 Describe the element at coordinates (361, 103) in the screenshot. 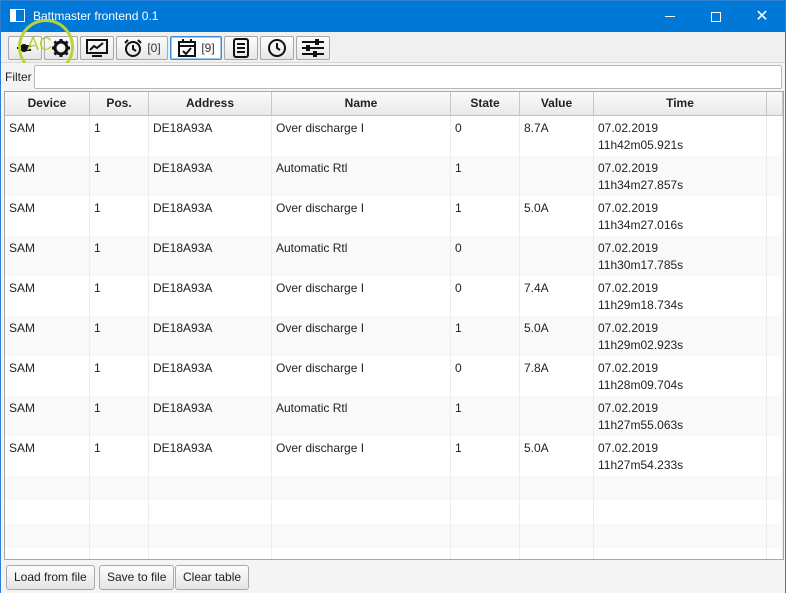

I see `column-header-name: Name` at that location.